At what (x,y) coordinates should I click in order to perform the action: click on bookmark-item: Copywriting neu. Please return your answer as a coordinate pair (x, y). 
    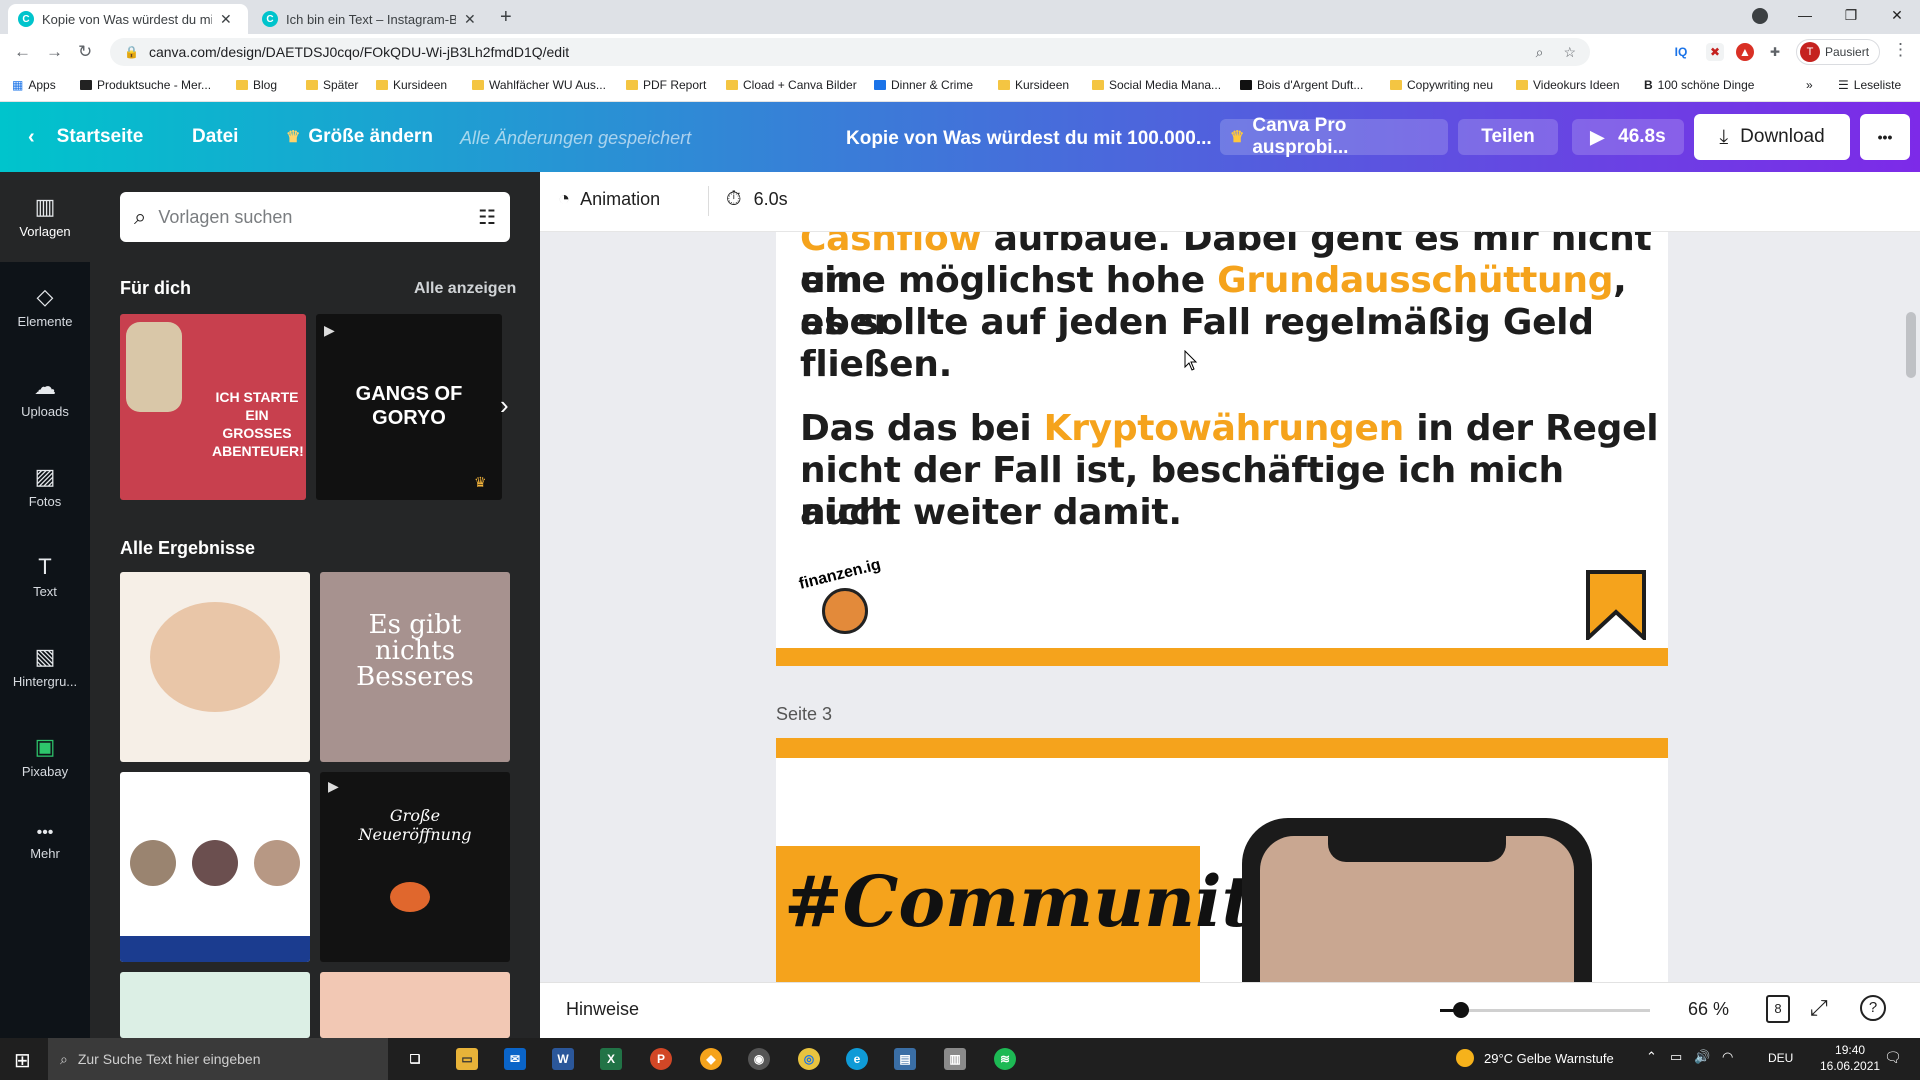
    Looking at the image, I should click on (1441, 85).